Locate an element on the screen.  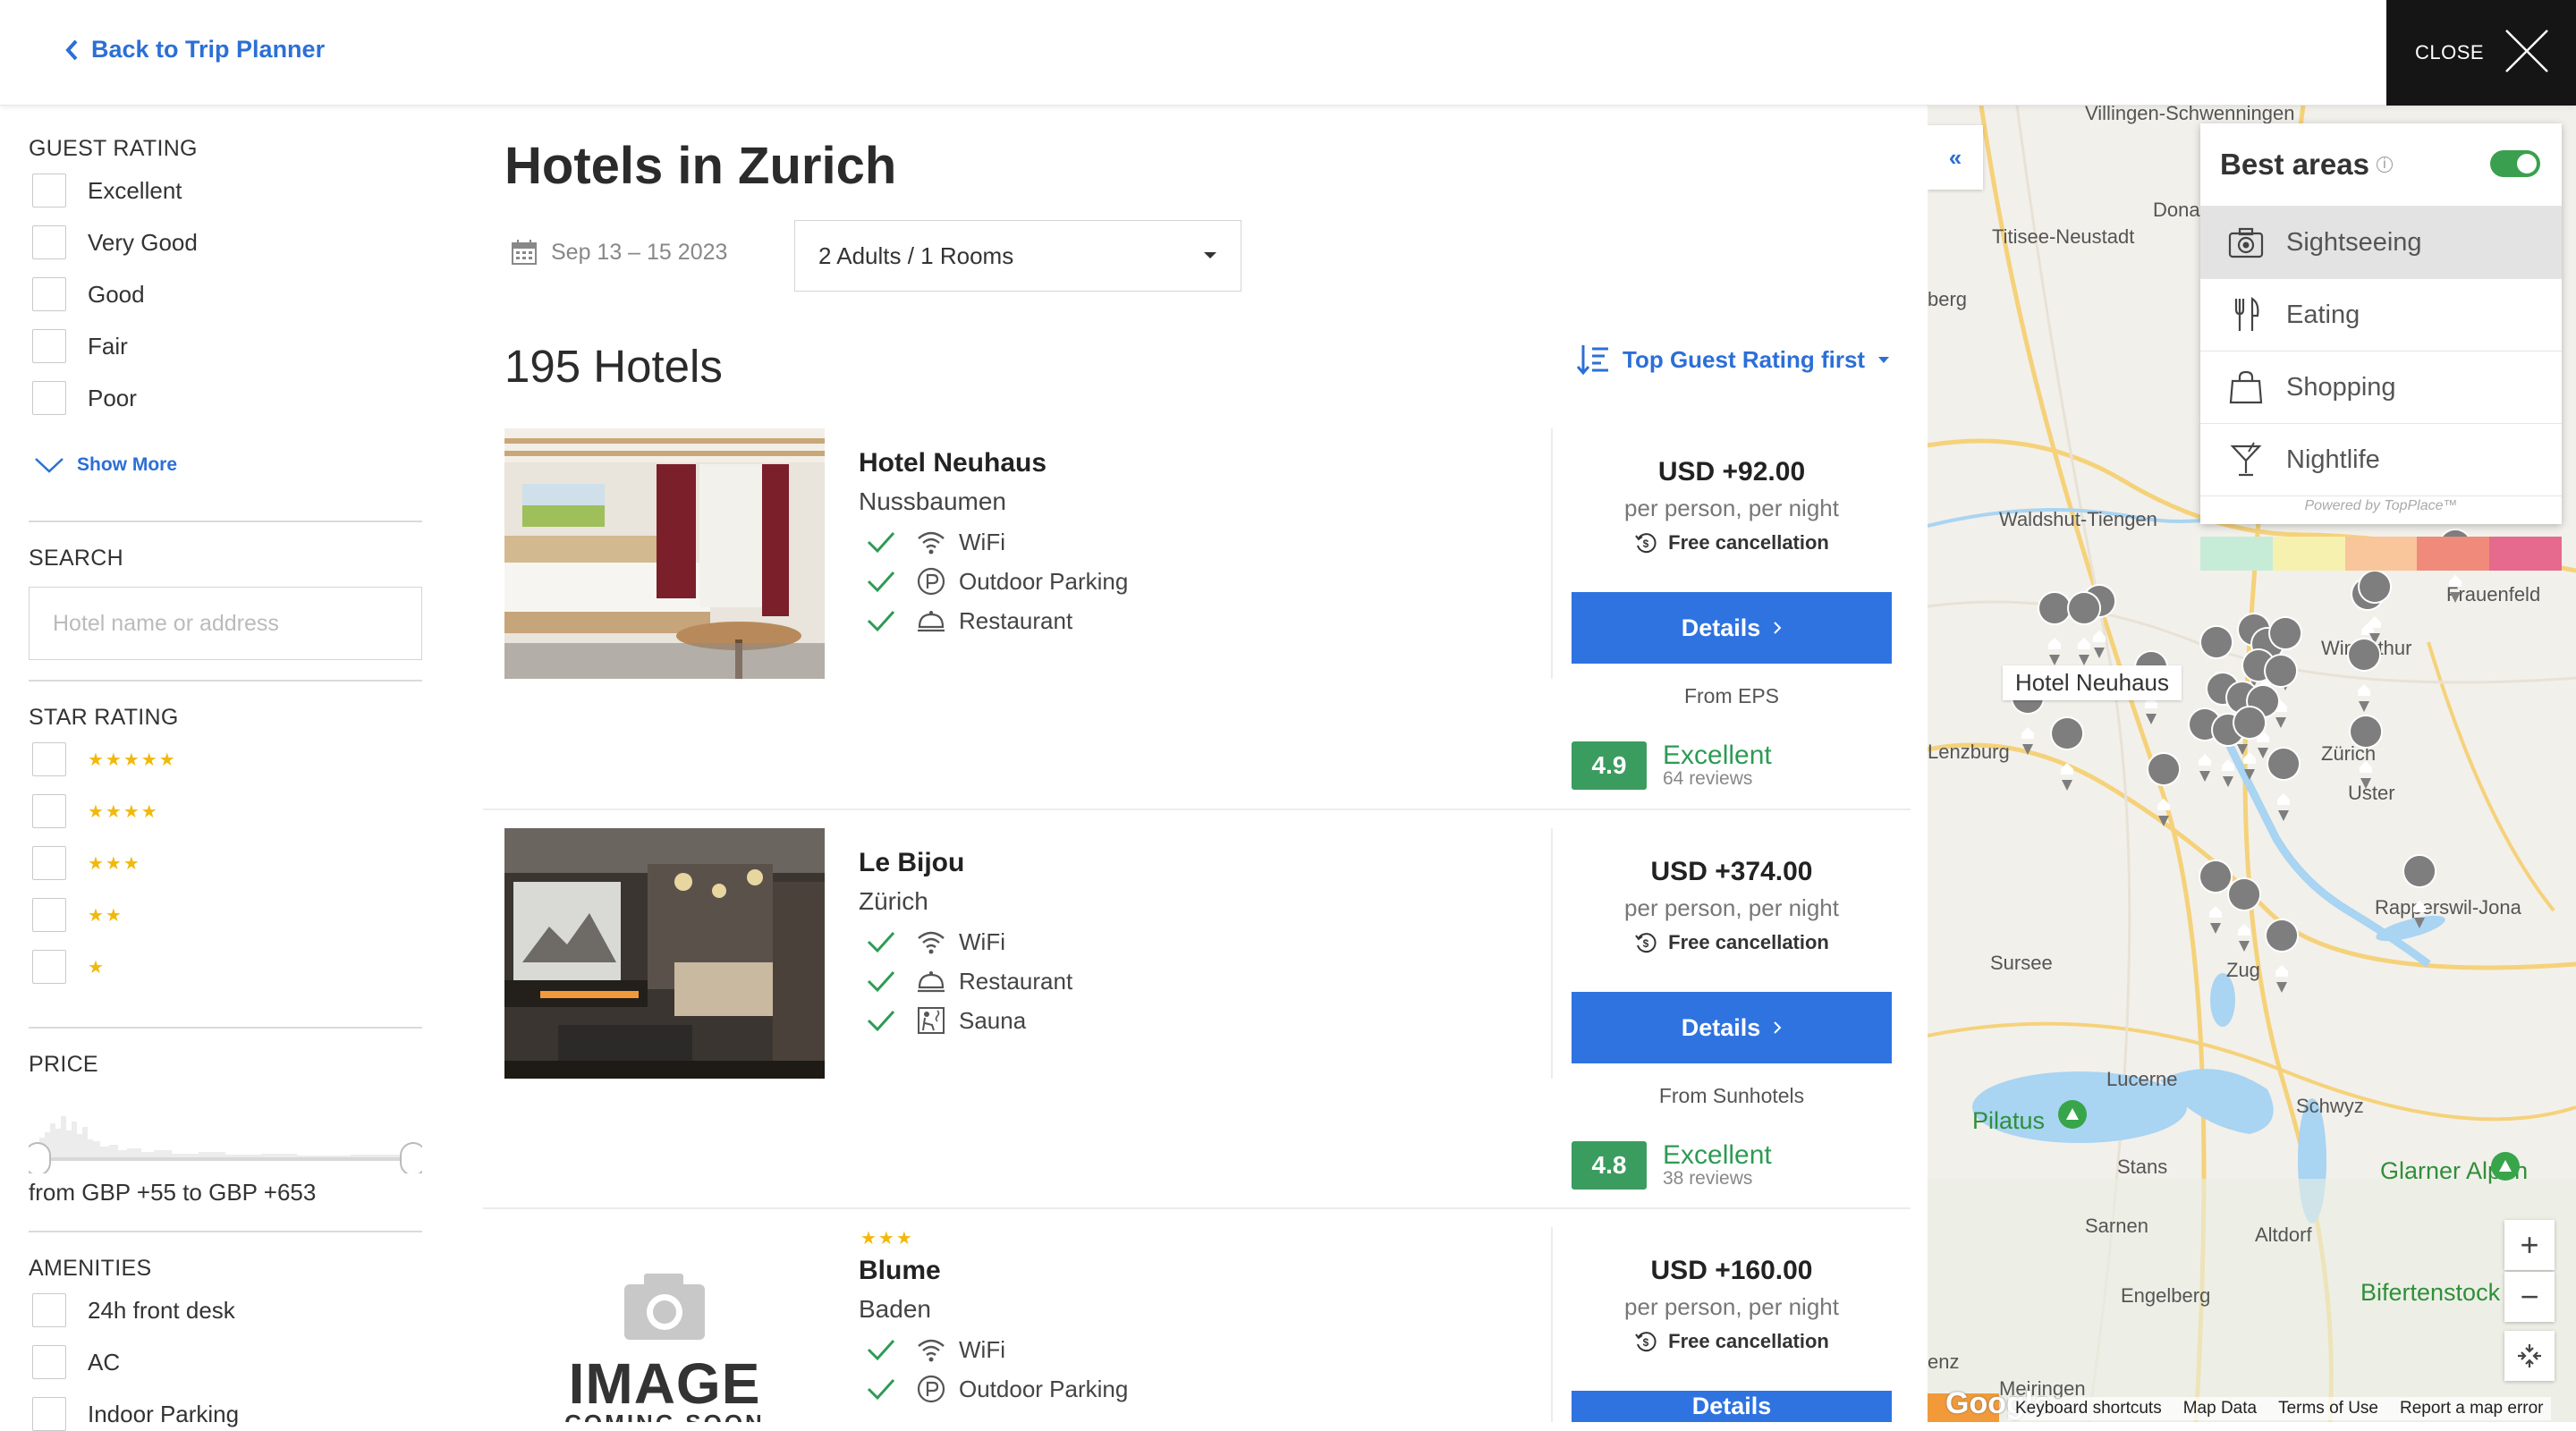
recenter-button is located at coordinates (2529, 1356).